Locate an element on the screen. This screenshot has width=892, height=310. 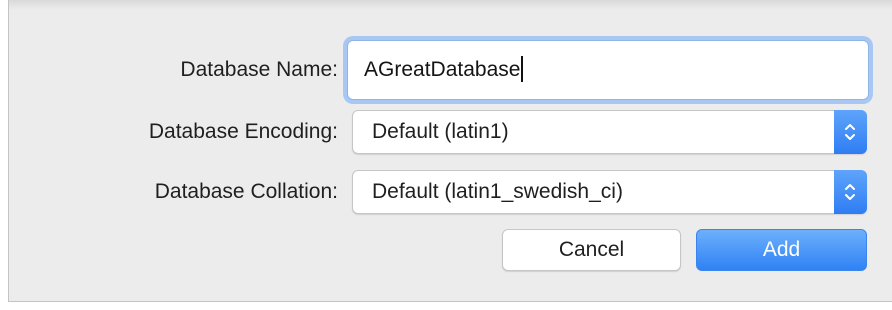
database-name-value: AGreatDatabase is located at coordinates (442, 69).